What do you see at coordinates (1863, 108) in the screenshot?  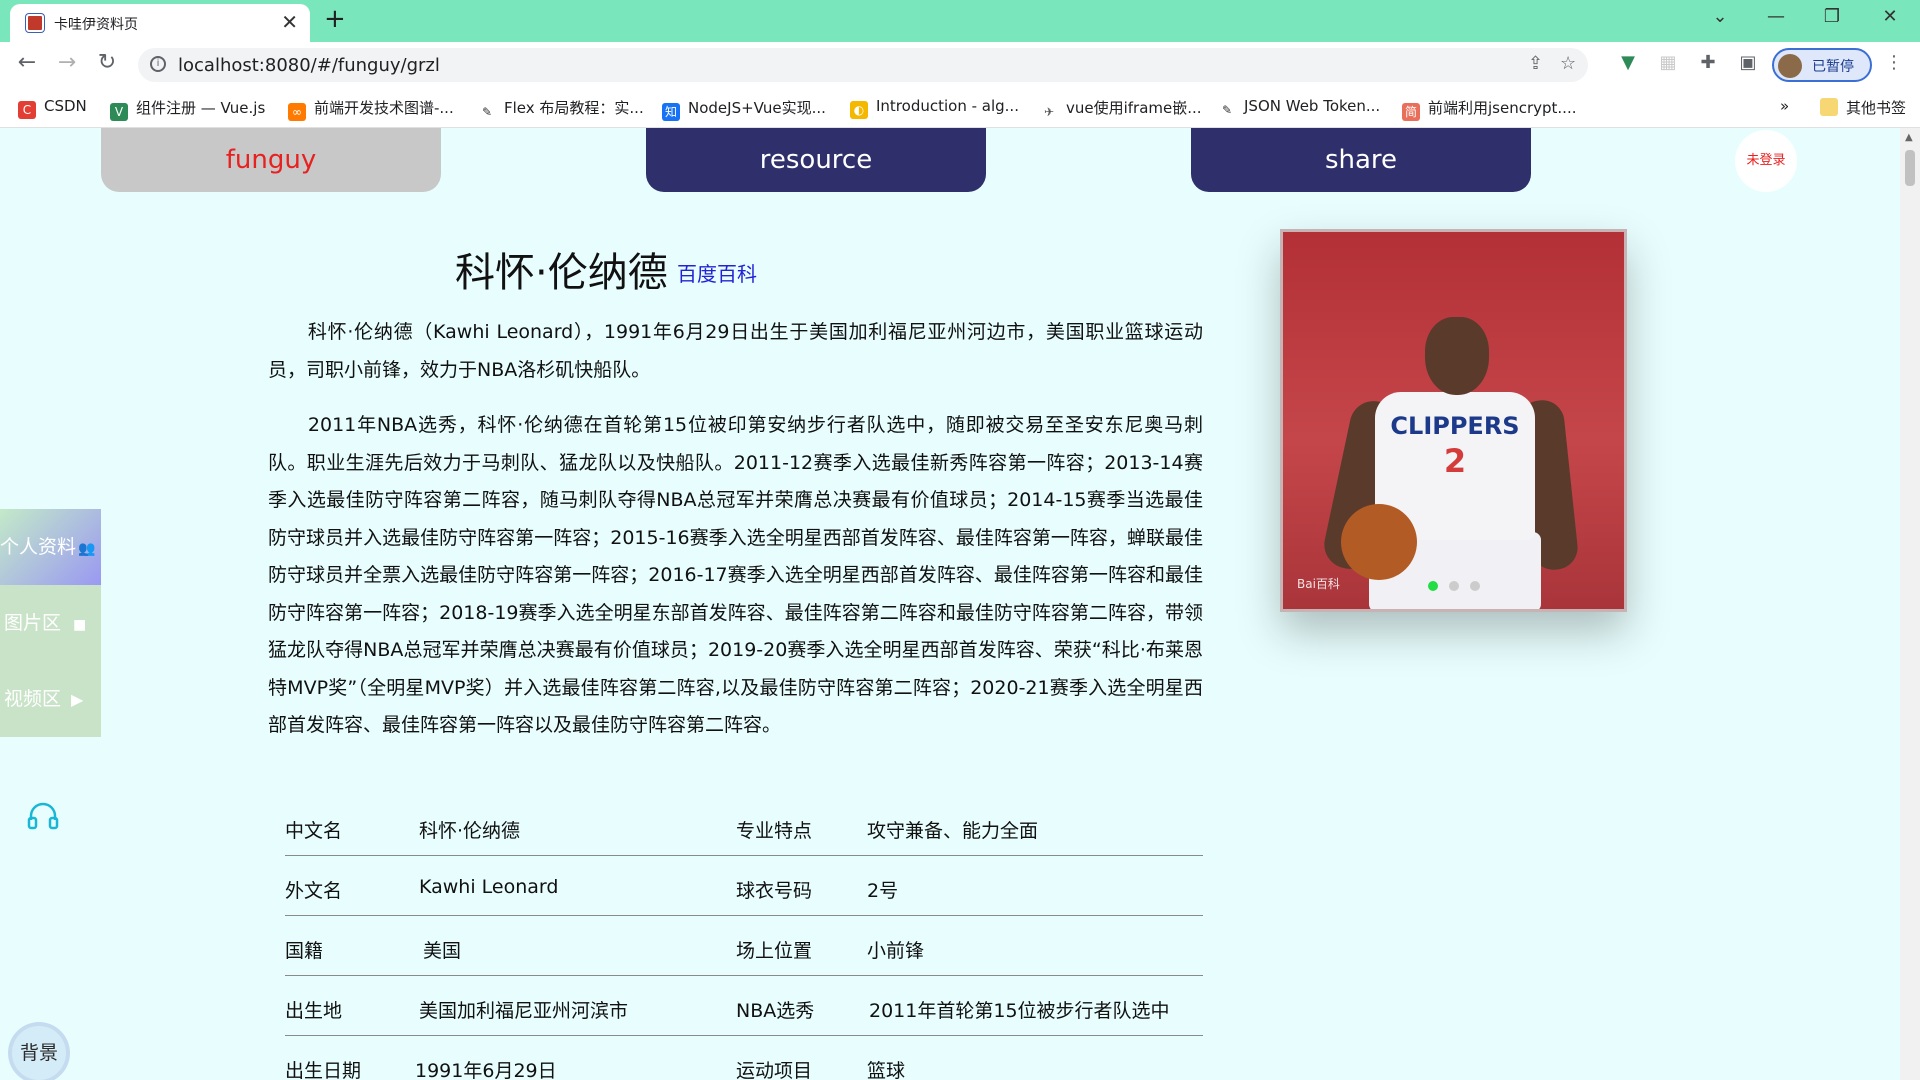 I see `other-bookmarks: 其他书签` at bounding box center [1863, 108].